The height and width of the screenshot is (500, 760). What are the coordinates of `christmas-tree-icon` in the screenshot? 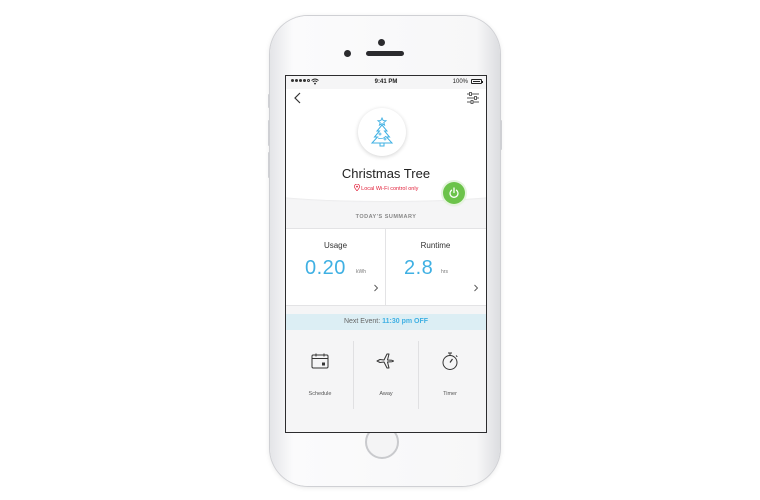 It's located at (382, 132).